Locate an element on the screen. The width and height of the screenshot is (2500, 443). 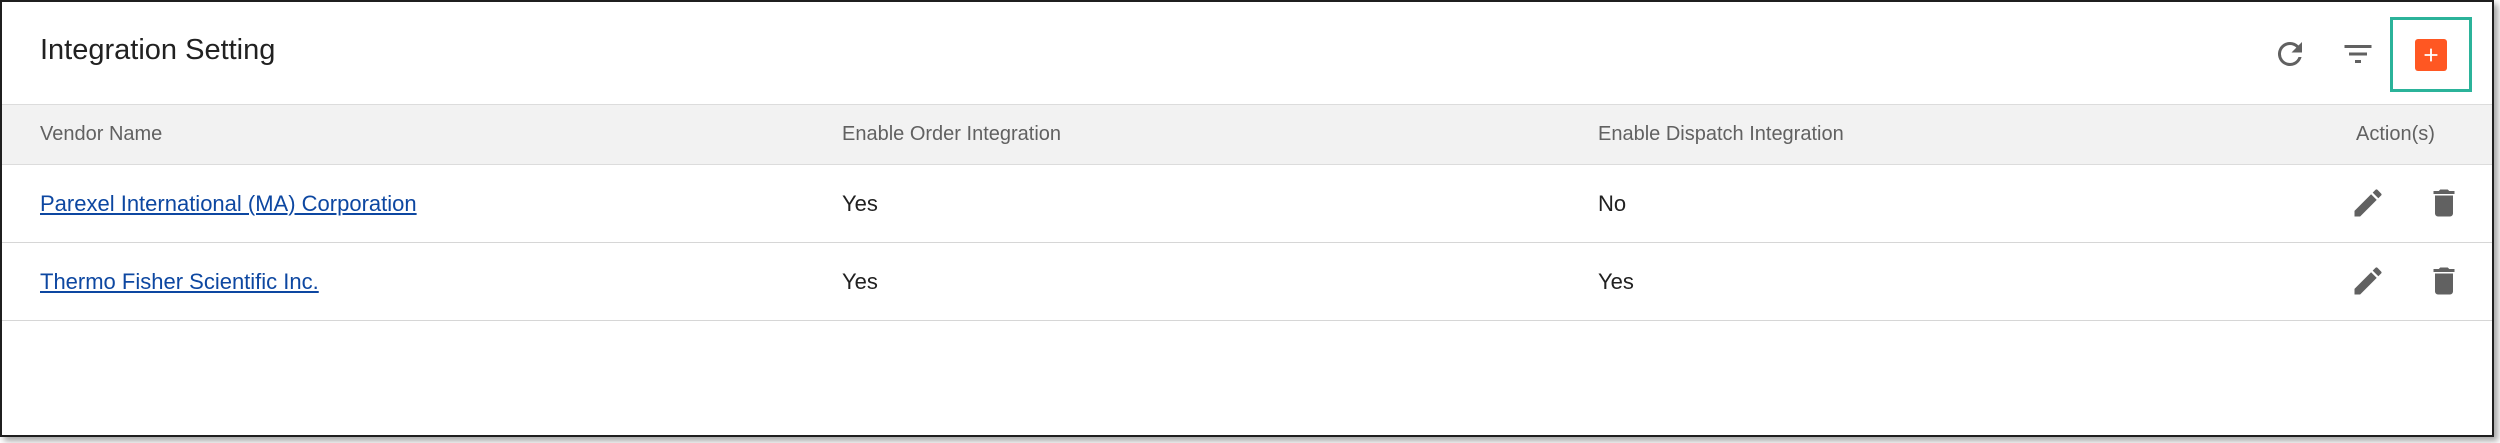
column-header-actions: Action(s) is located at coordinates (2407, 134).